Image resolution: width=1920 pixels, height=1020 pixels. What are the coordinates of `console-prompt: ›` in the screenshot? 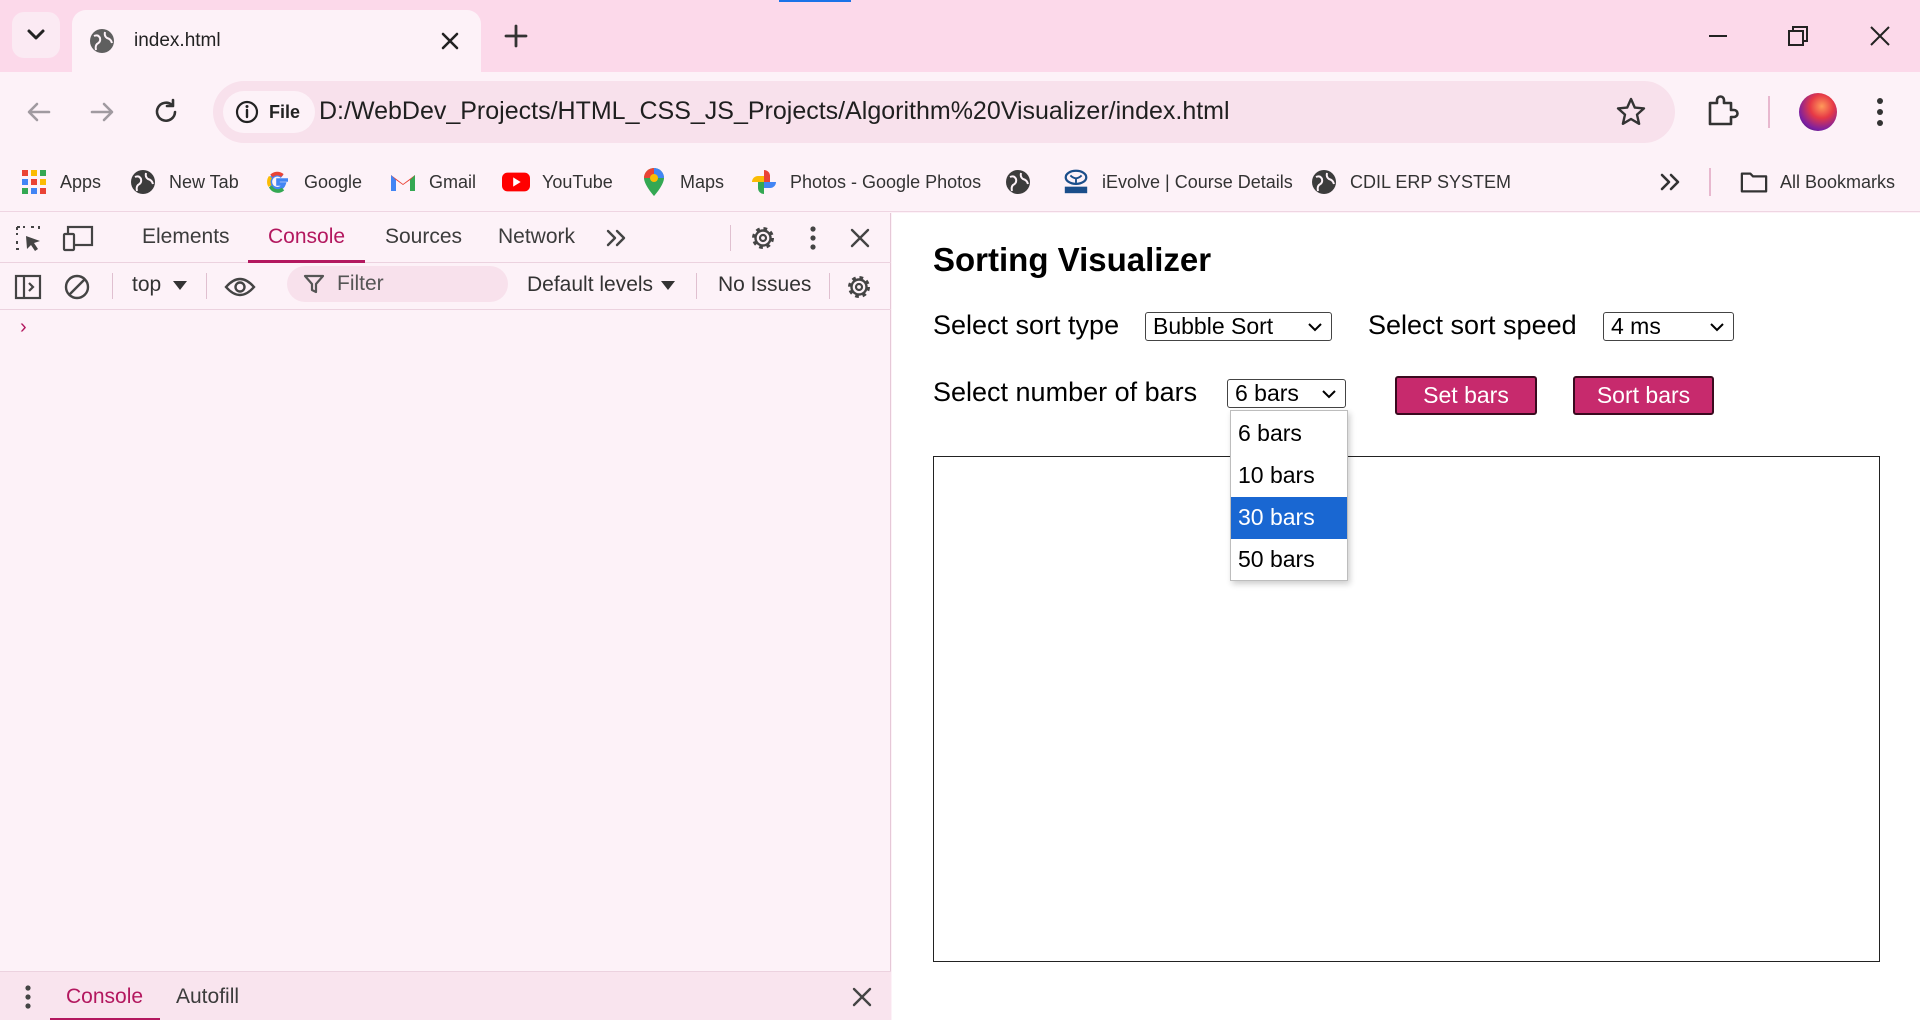 It's located at (23, 327).